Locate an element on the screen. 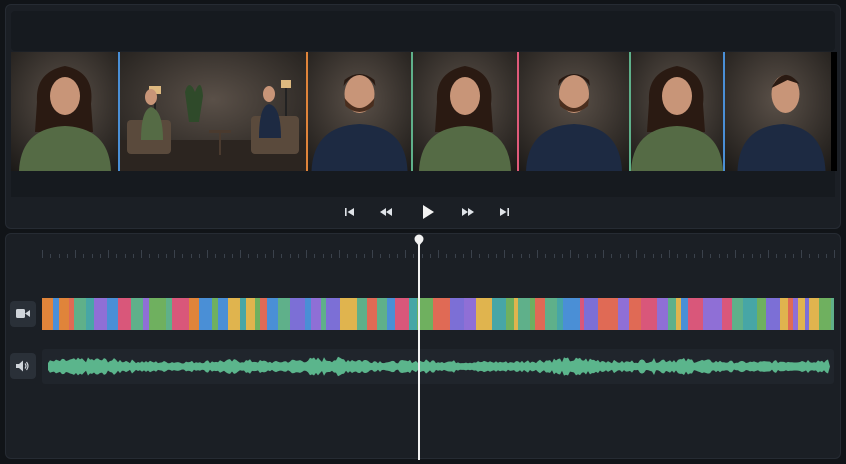 The width and height of the screenshot is (846, 464). skip-forward-button is located at coordinates (504, 212).